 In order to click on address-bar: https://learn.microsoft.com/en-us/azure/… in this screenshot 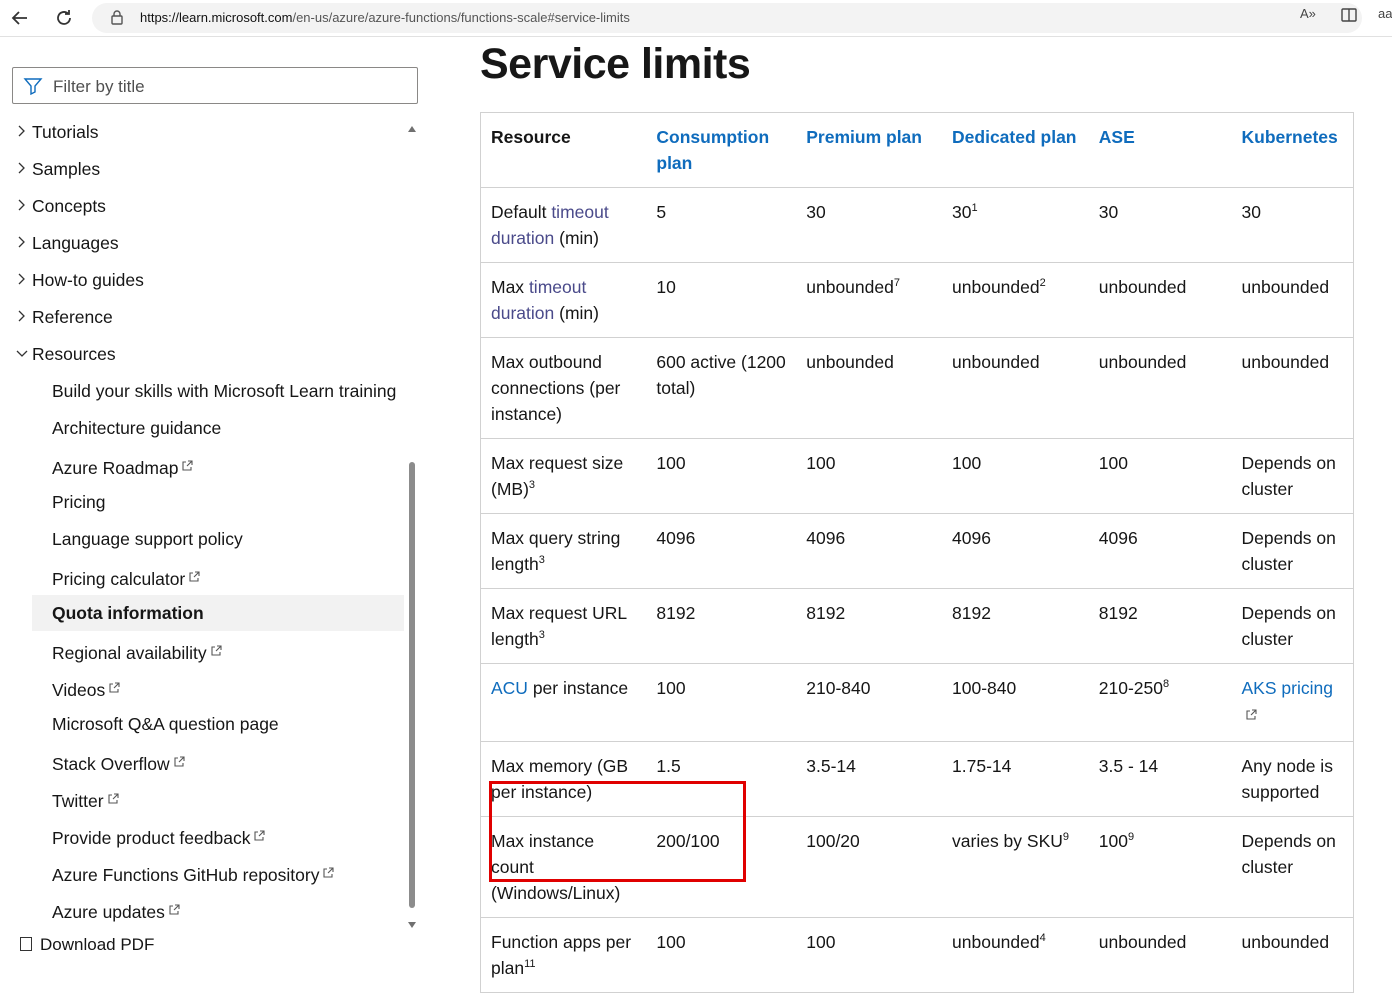, I will do `click(727, 18)`.